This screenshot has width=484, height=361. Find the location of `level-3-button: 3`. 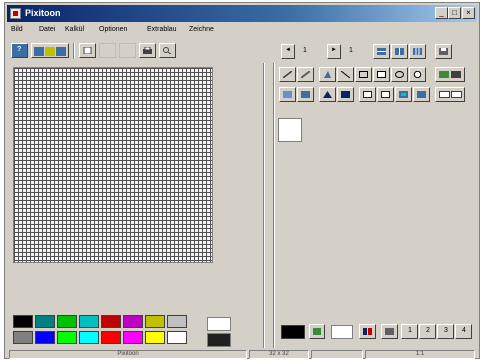

level-3-button: 3 is located at coordinates (445, 331).